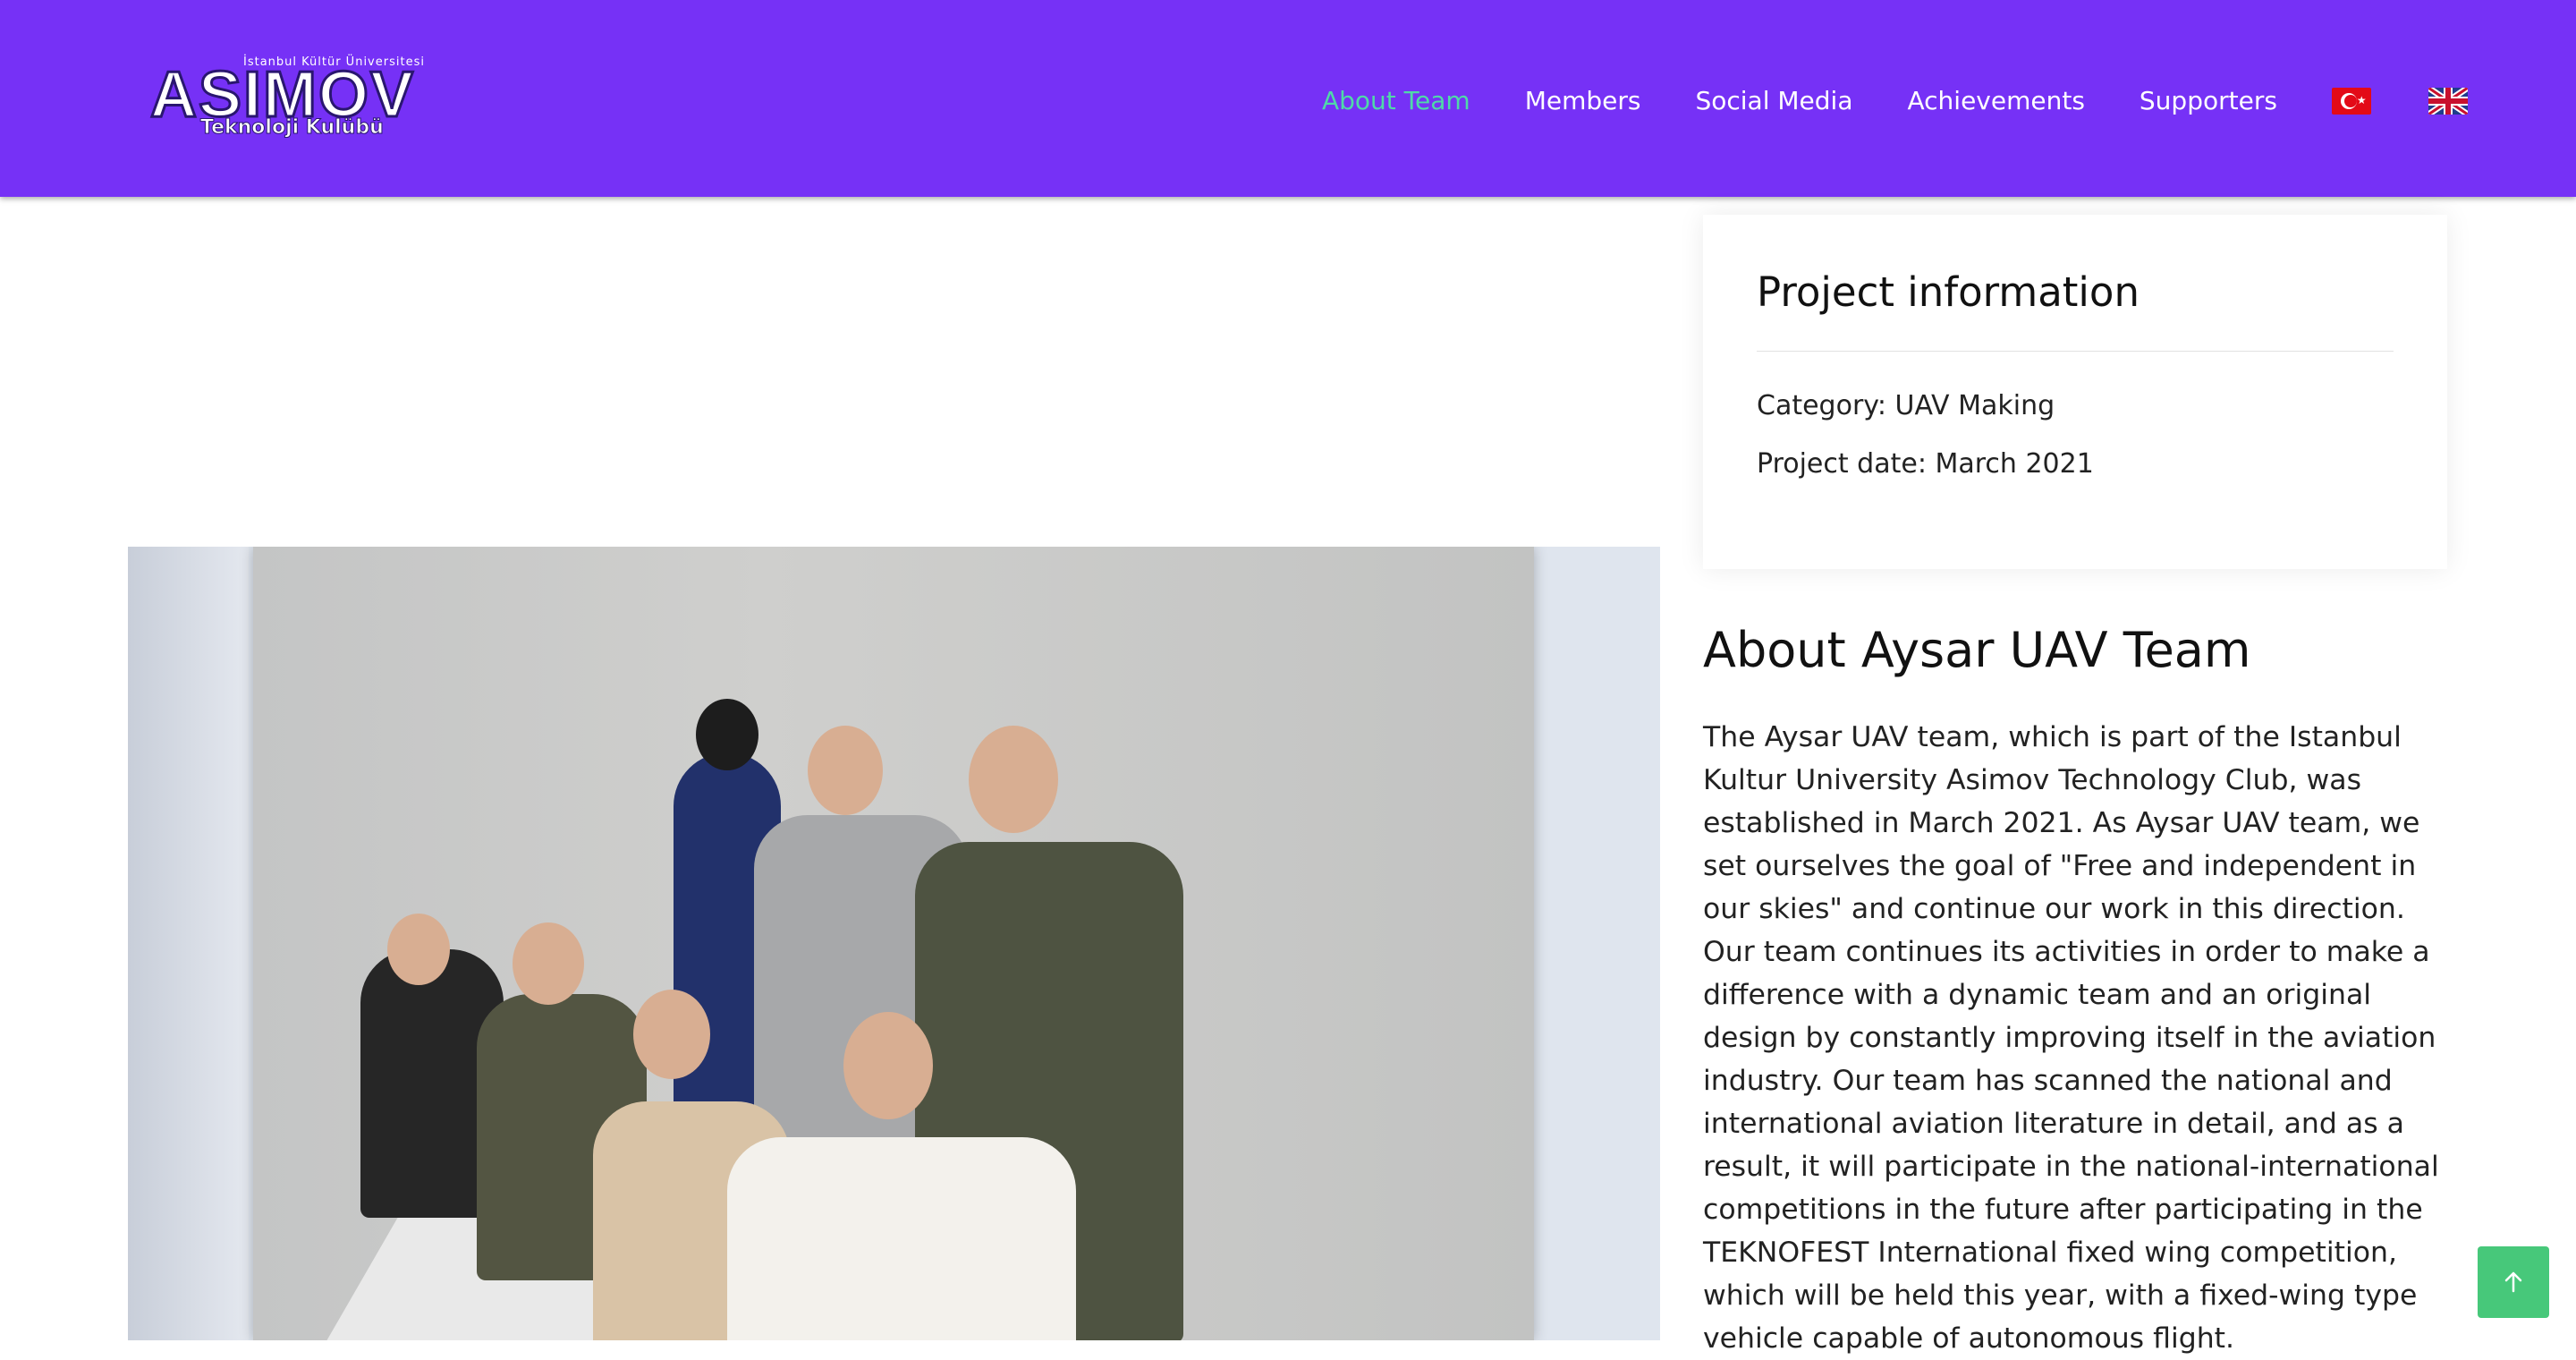 This screenshot has width=2576, height=1360. What do you see at coordinates (1773, 100) in the screenshot?
I see `nav-social-media: Social Media` at bounding box center [1773, 100].